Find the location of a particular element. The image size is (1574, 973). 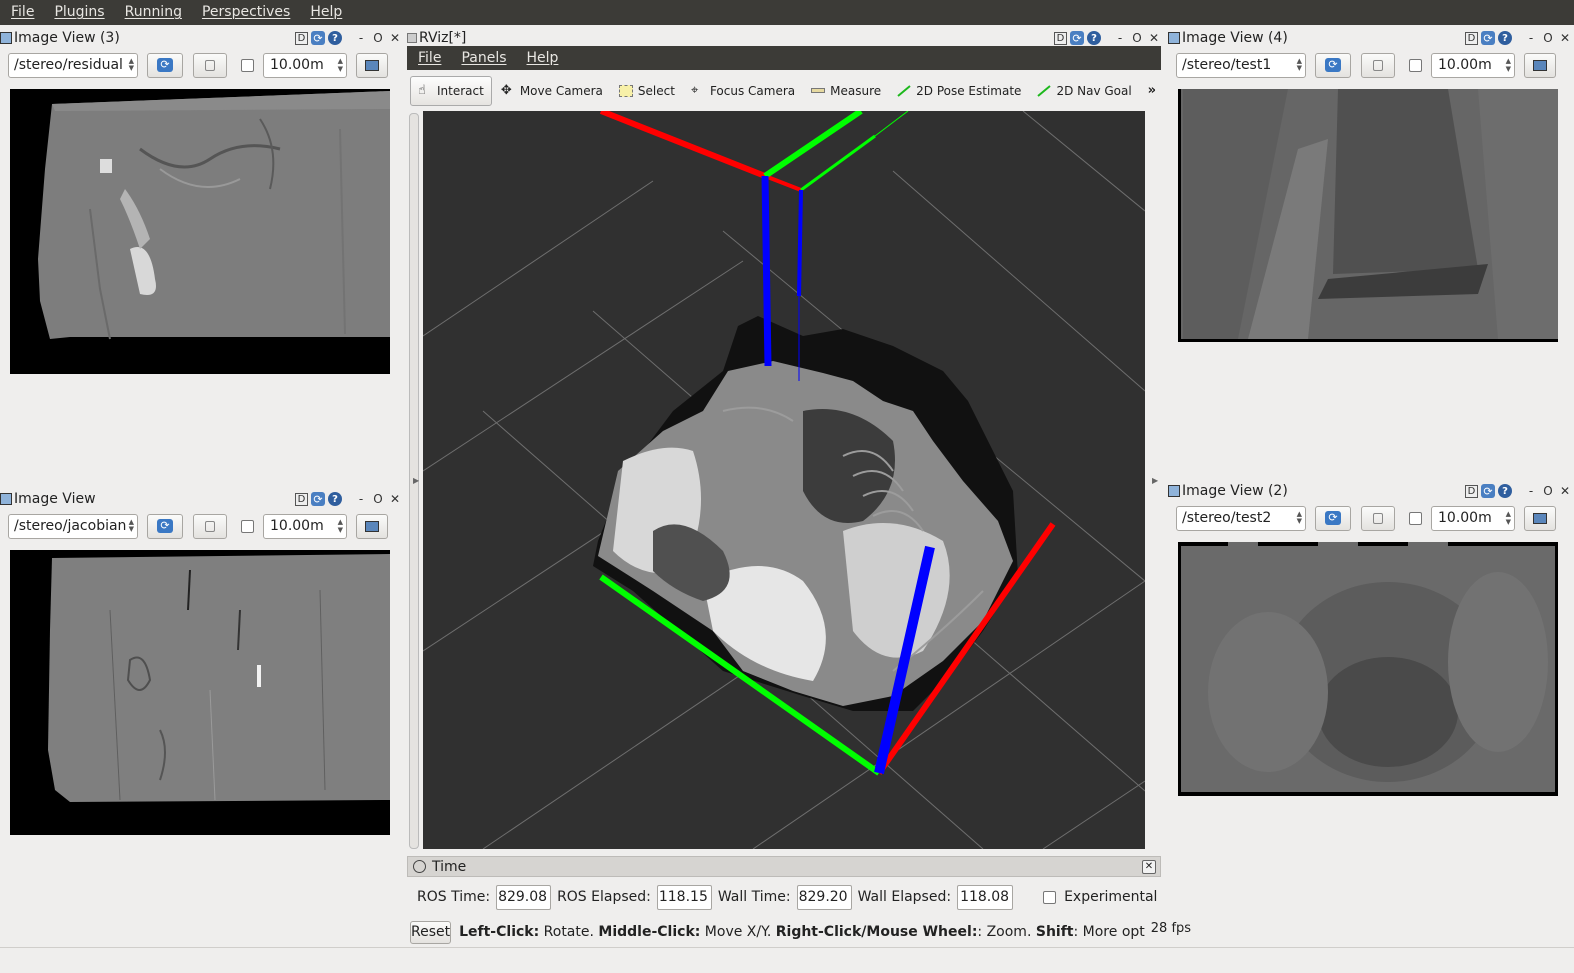

frame-top-x-axis is located at coordinates (683, 145).